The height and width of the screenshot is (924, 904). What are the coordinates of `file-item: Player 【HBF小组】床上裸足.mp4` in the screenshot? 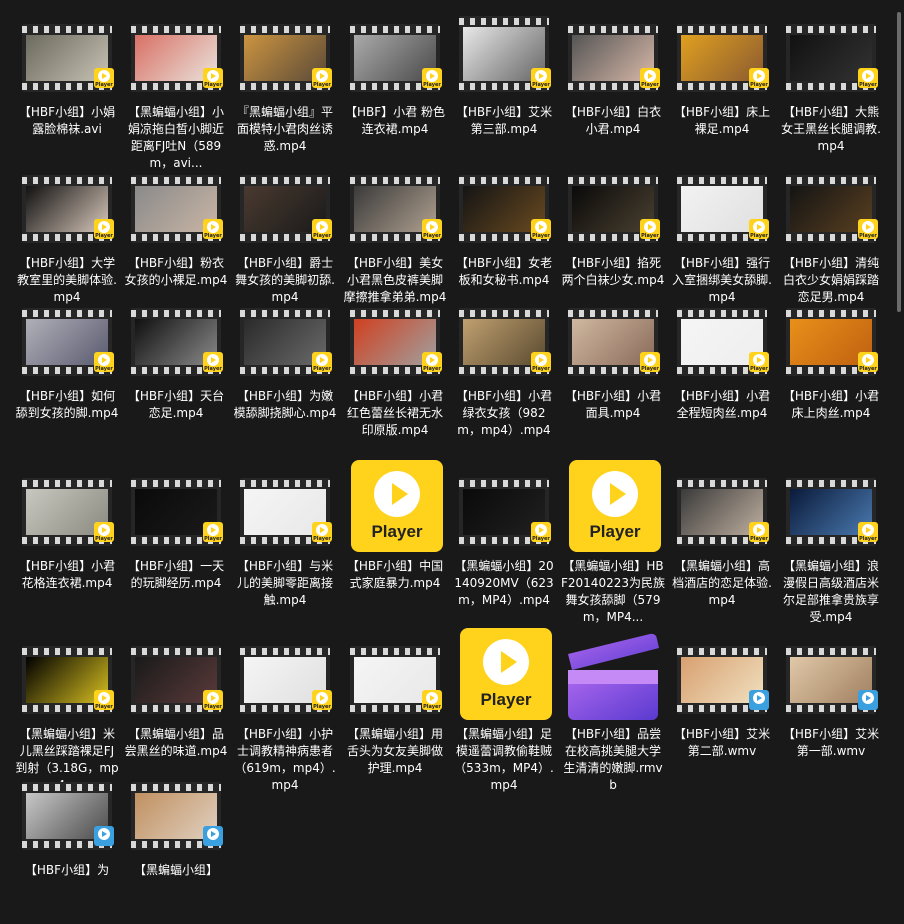 It's located at (721, 86).